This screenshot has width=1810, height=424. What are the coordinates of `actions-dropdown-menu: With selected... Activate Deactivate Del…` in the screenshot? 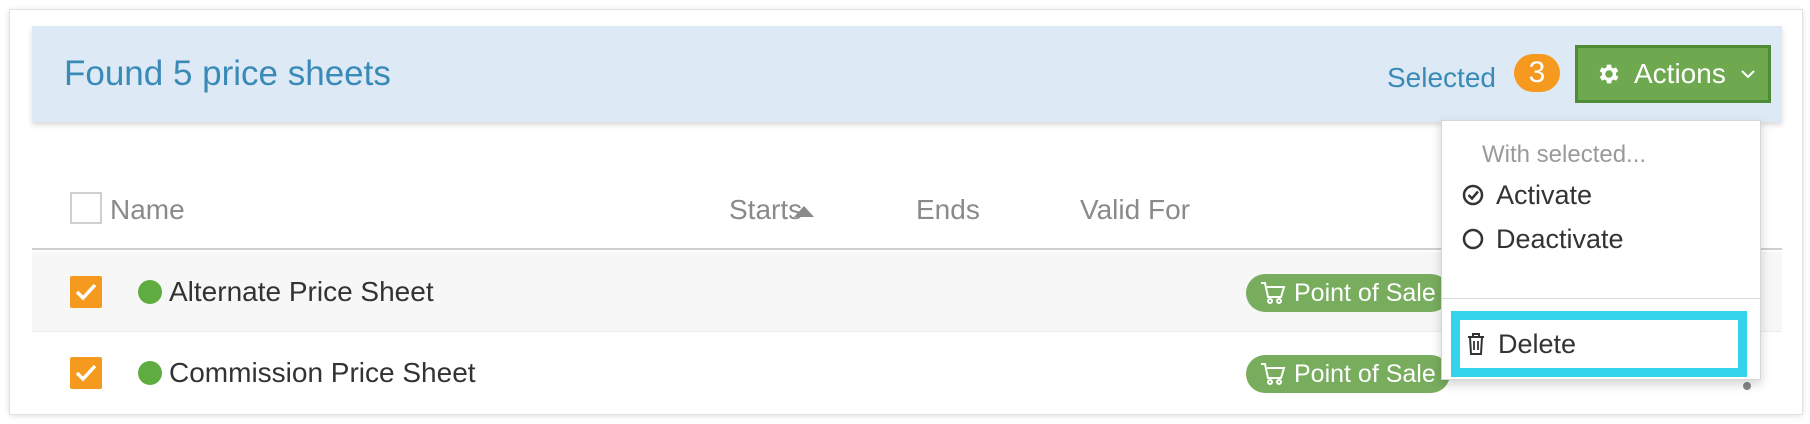 It's located at (1601, 250).